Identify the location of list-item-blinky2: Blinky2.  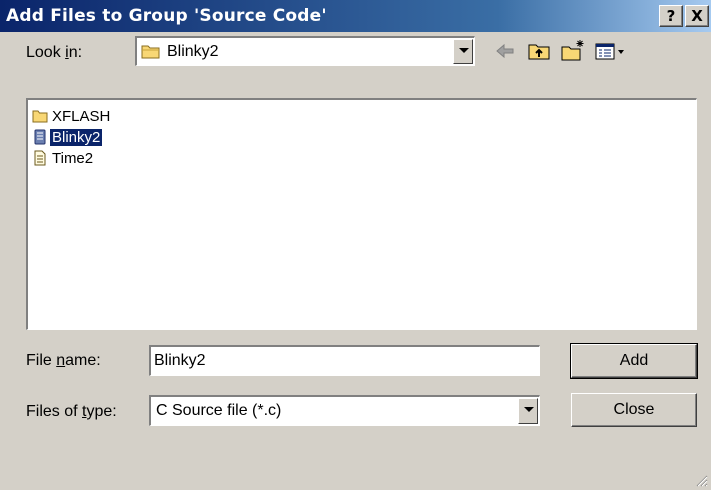
(68, 137).